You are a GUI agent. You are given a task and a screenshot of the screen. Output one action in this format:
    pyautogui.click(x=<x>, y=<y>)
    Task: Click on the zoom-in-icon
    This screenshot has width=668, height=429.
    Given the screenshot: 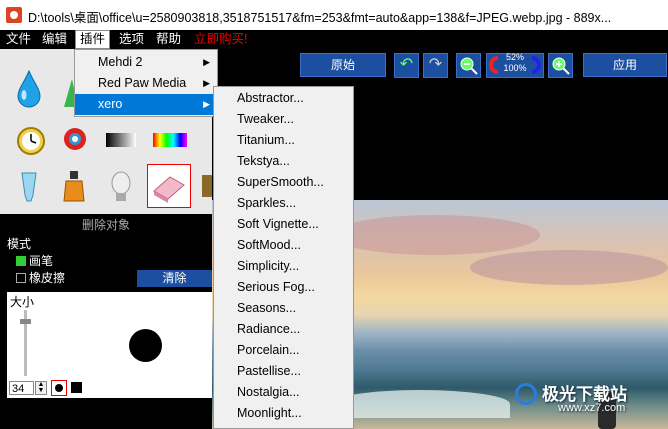 What is the action you would take?
    pyautogui.click(x=560, y=65)
    